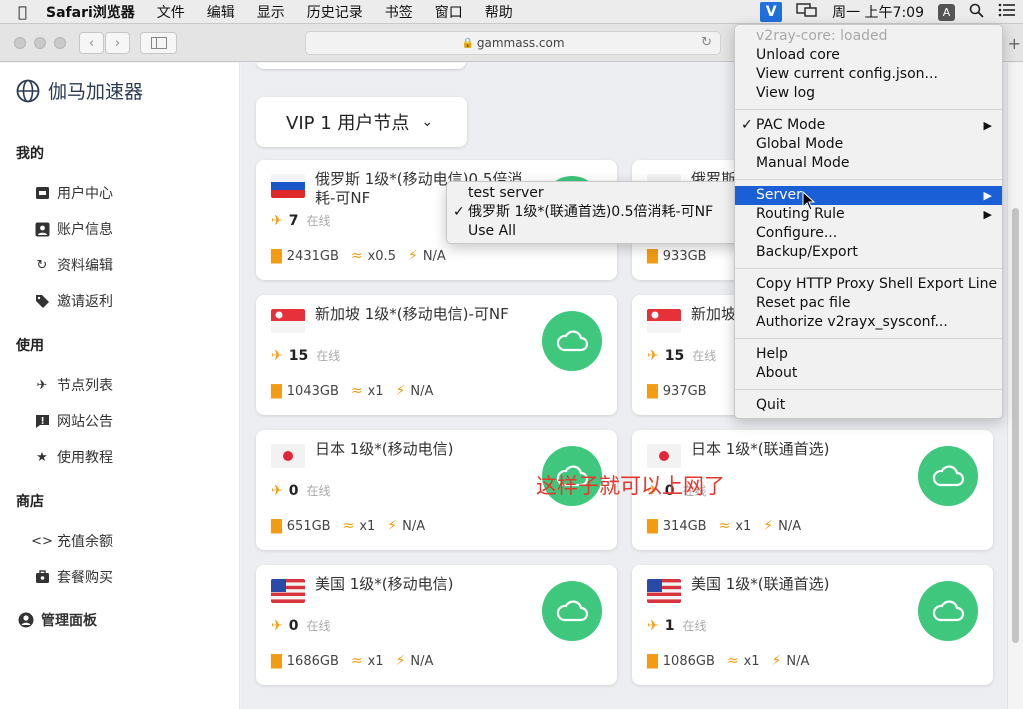  What do you see at coordinates (812, 625) in the screenshot?
I see `node-card: 美国 1级*(联通首选) ✈ 1 在线 ▇ 1086GB ≈ x1 ⚡ N/A` at bounding box center [812, 625].